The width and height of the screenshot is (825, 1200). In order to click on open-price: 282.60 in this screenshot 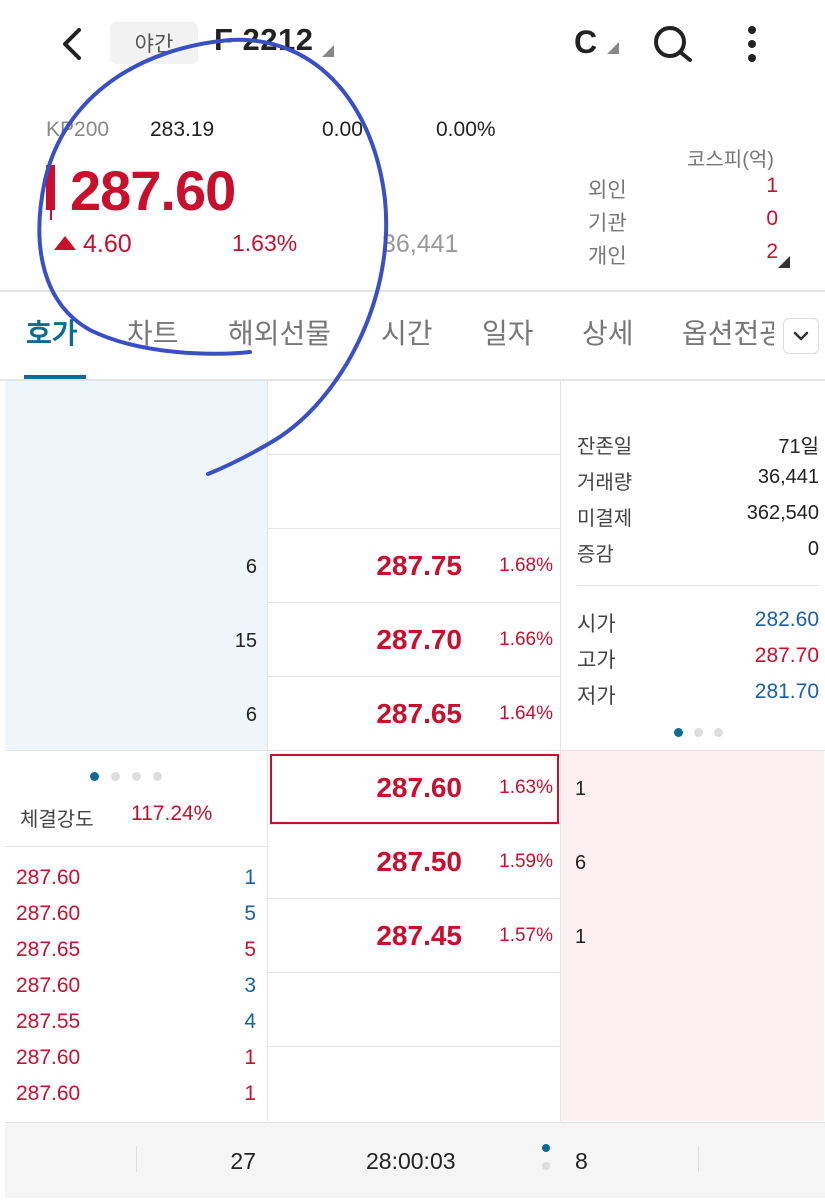, I will do `click(786, 619)`.